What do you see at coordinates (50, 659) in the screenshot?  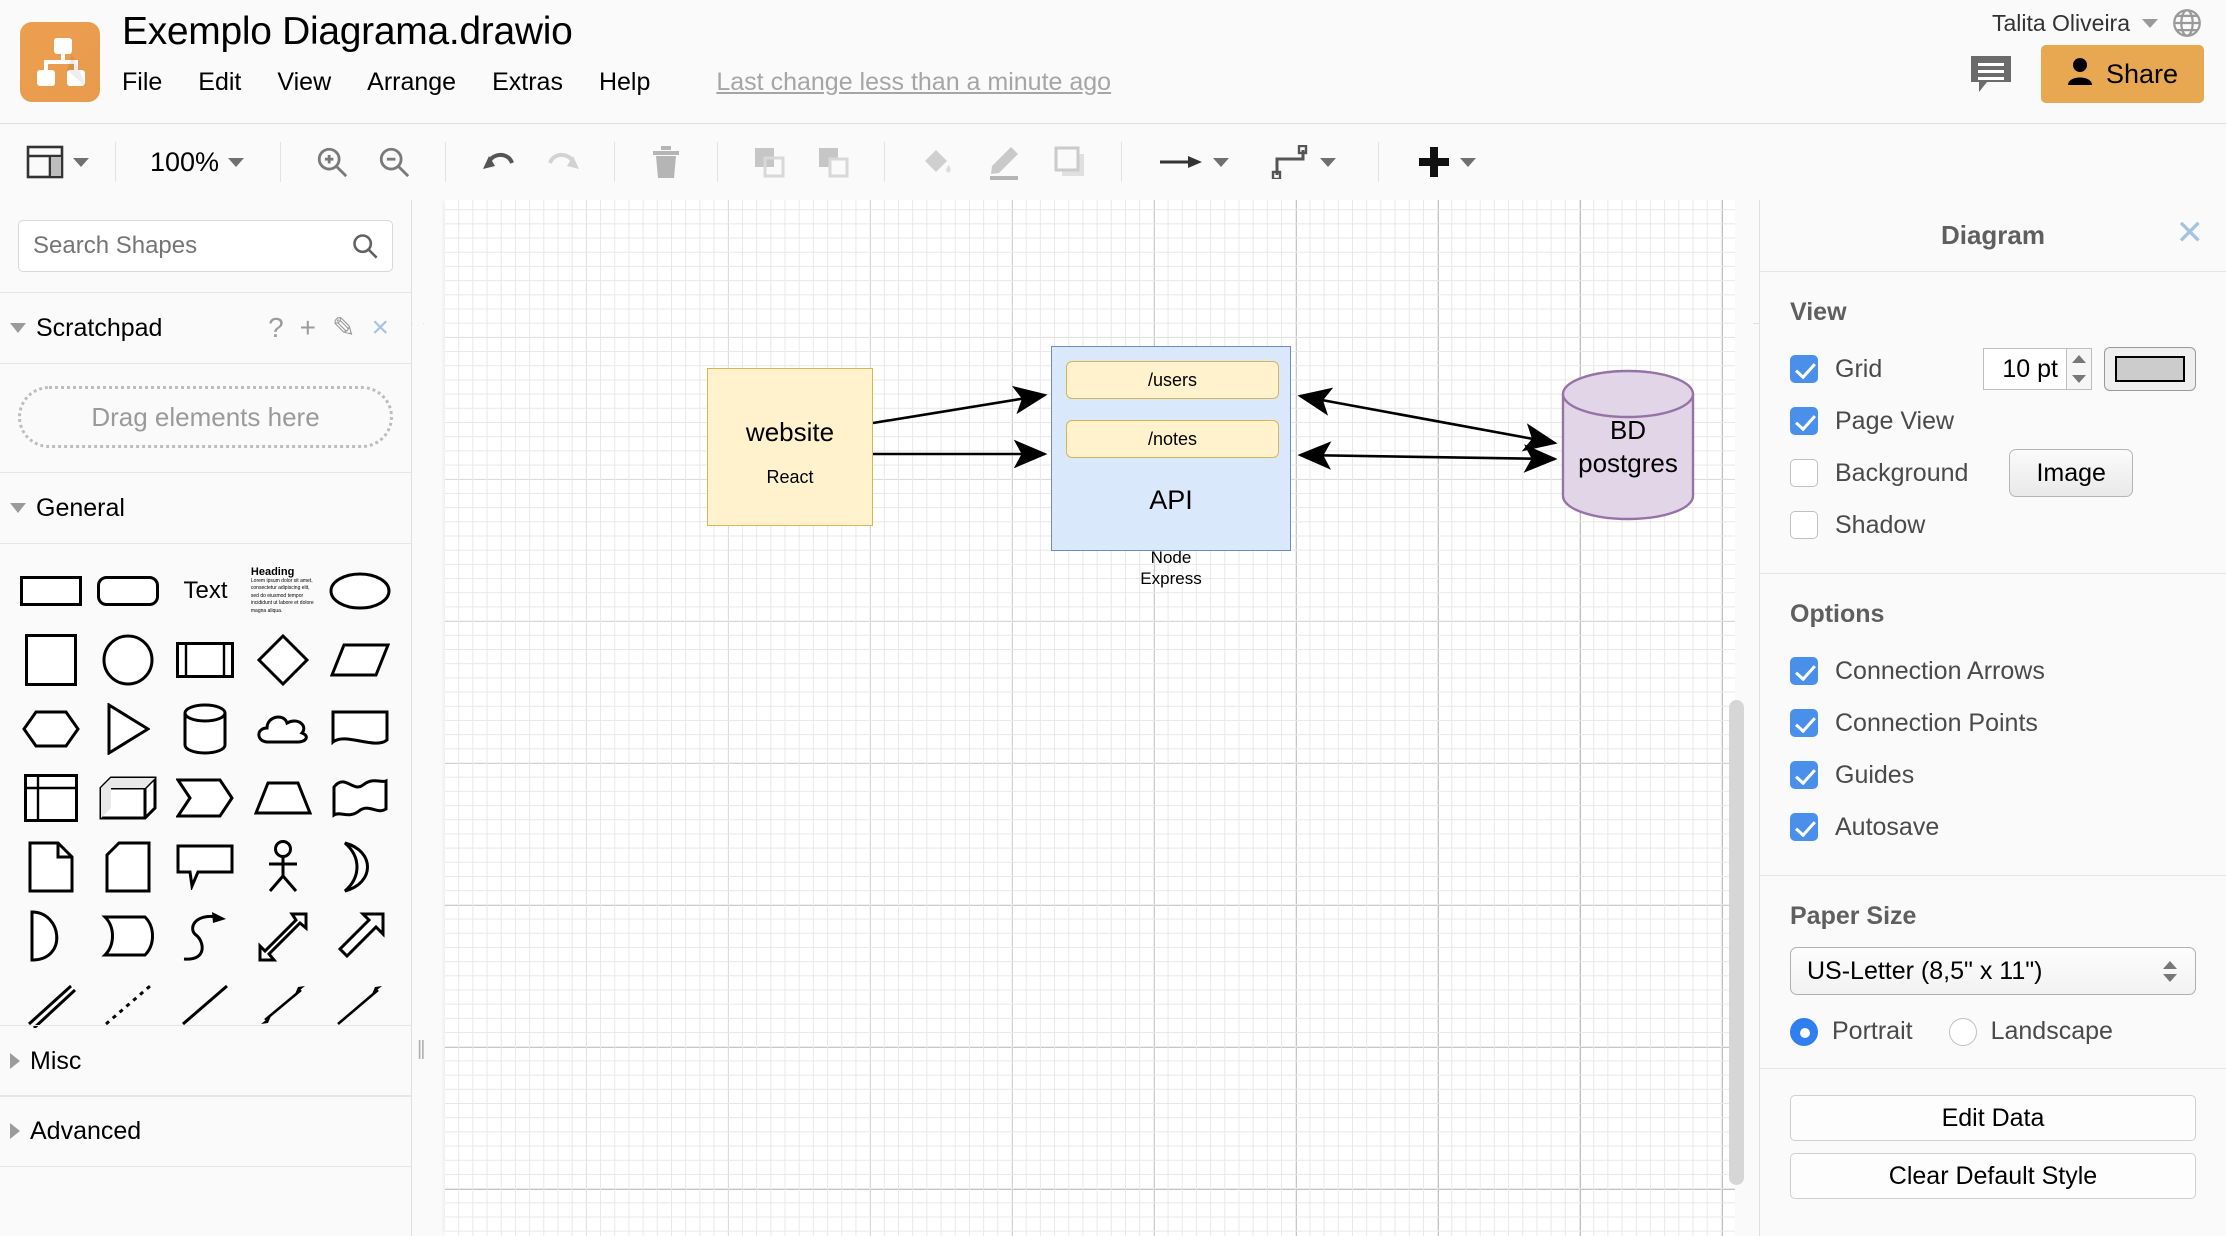 I see `square-shape` at bounding box center [50, 659].